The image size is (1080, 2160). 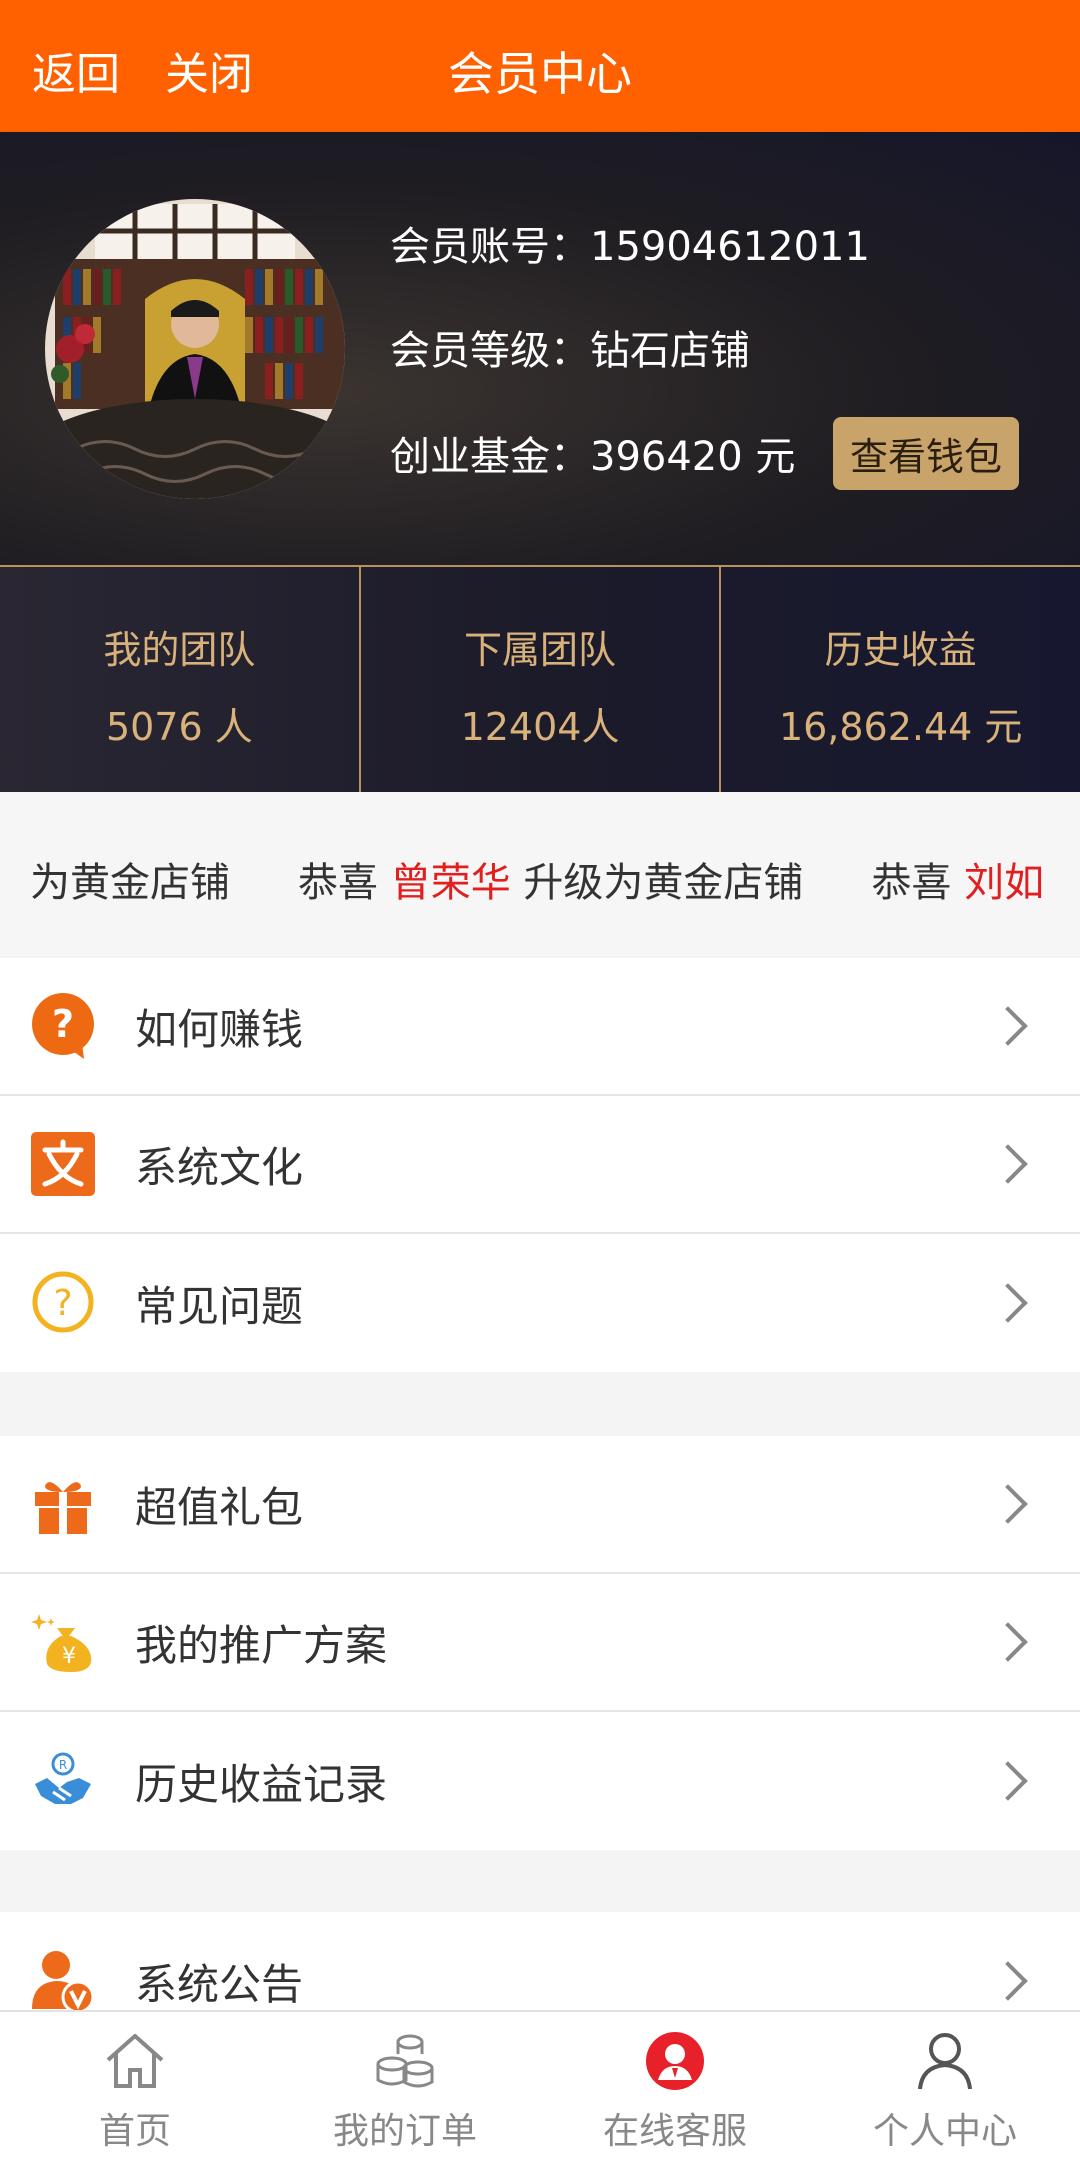 I want to click on nav-label: 个人中心, so click(x=944, y=2131).